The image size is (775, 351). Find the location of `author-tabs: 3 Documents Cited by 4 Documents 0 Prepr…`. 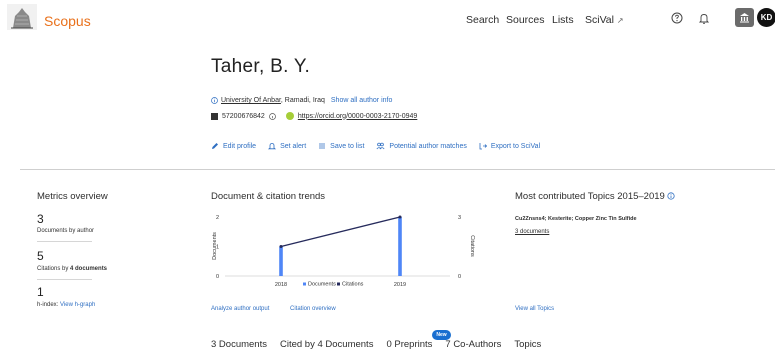

author-tabs: 3 Documents Cited by 4 Documents 0 Prepr… is located at coordinates (376, 345).